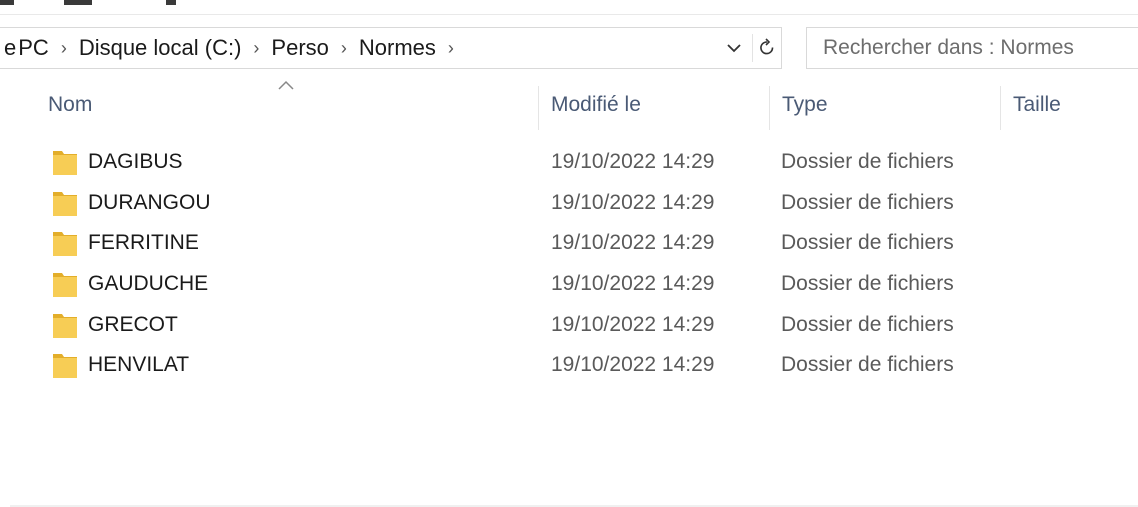 The image size is (1138, 507). Describe the element at coordinates (135, 161) in the screenshot. I see `file-name: DAGIBUS` at that location.